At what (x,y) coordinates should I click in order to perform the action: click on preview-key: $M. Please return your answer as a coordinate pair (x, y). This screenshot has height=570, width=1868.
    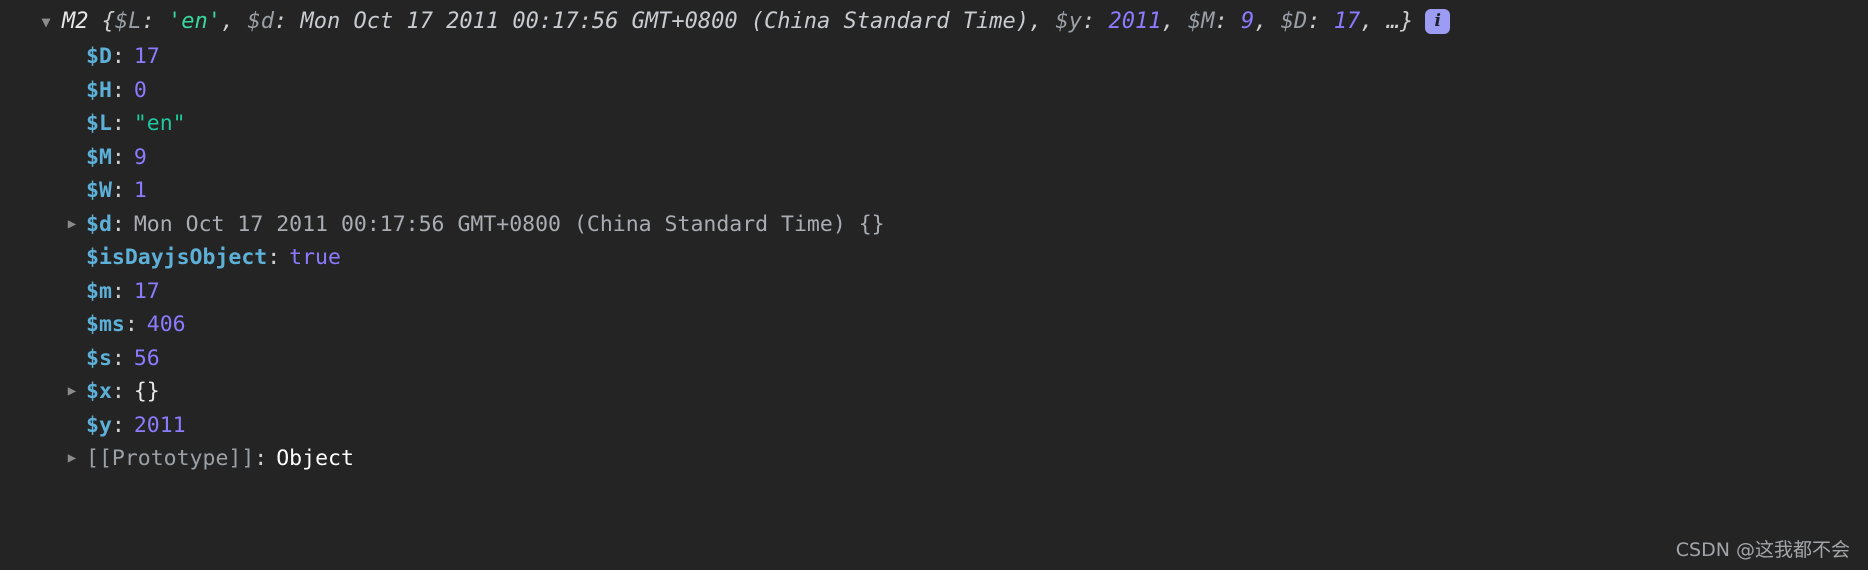
    Looking at the image, I should click on (1201, 21).